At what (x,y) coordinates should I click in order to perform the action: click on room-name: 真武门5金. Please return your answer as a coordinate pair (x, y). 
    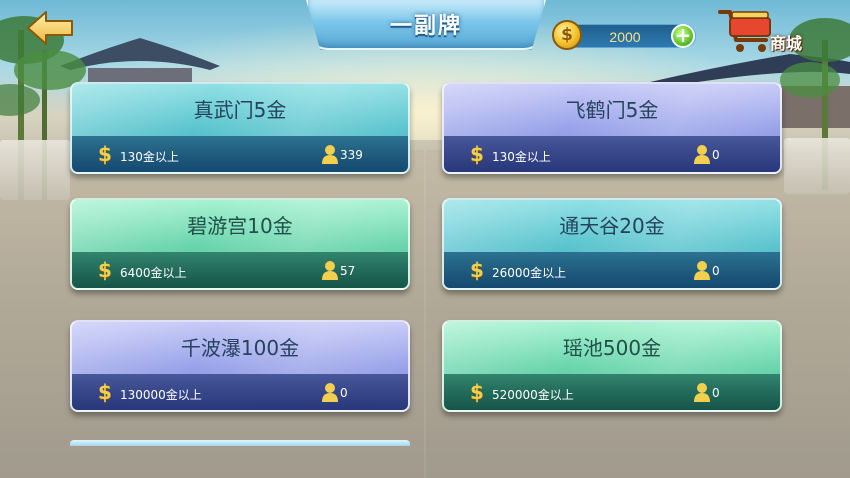
    Looking at the image, I should click on (240, 110).